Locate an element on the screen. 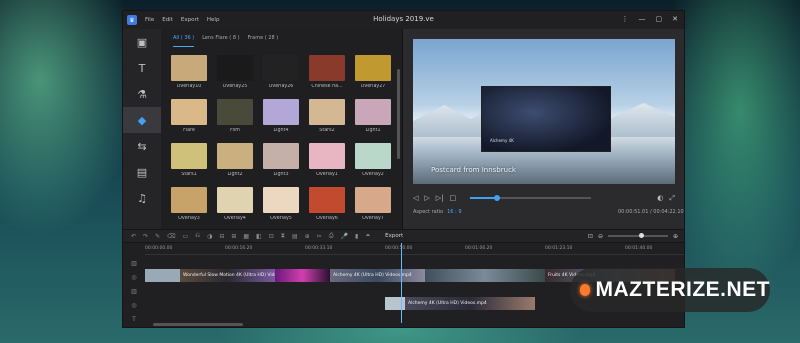 This screenshot has width=800, height=343. text-icon: T is located at coordinates (142, 68).